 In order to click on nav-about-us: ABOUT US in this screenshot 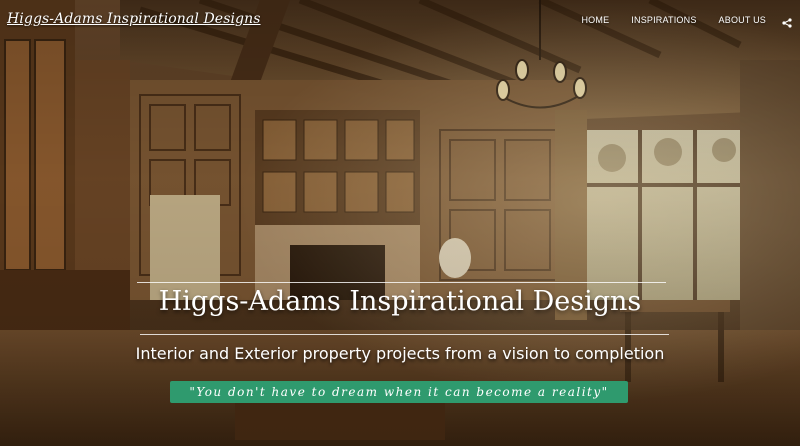, I will do `click(742, 20)`.